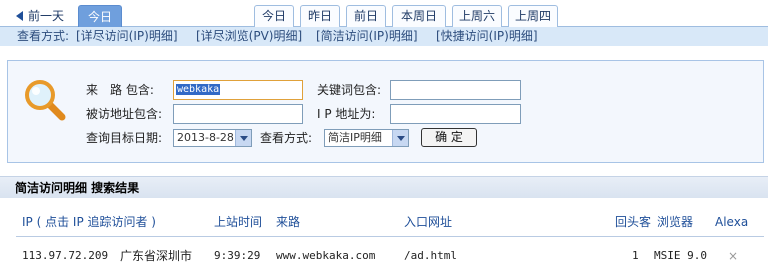  What do you see at coordinates (390, 236) in the screenshot?
I see `header-divider` at bounding box center [390, 236].